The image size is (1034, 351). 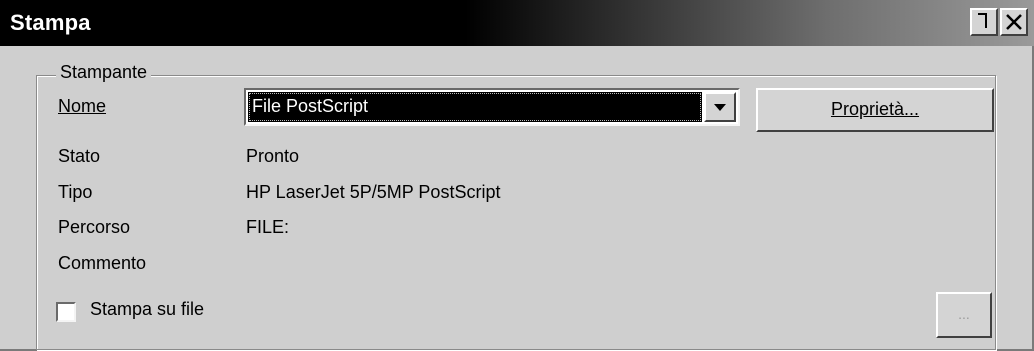 I want to click on printer-name-value: File PostScript, so click(x=475, y=107).